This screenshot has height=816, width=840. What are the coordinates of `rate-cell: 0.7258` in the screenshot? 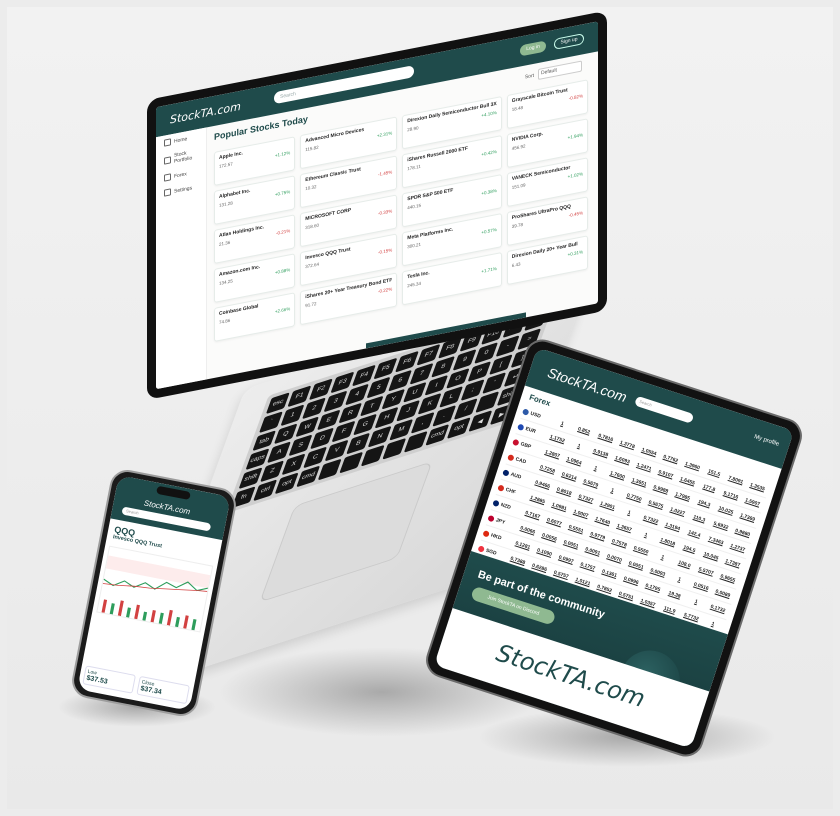 It's located at (548, 469).